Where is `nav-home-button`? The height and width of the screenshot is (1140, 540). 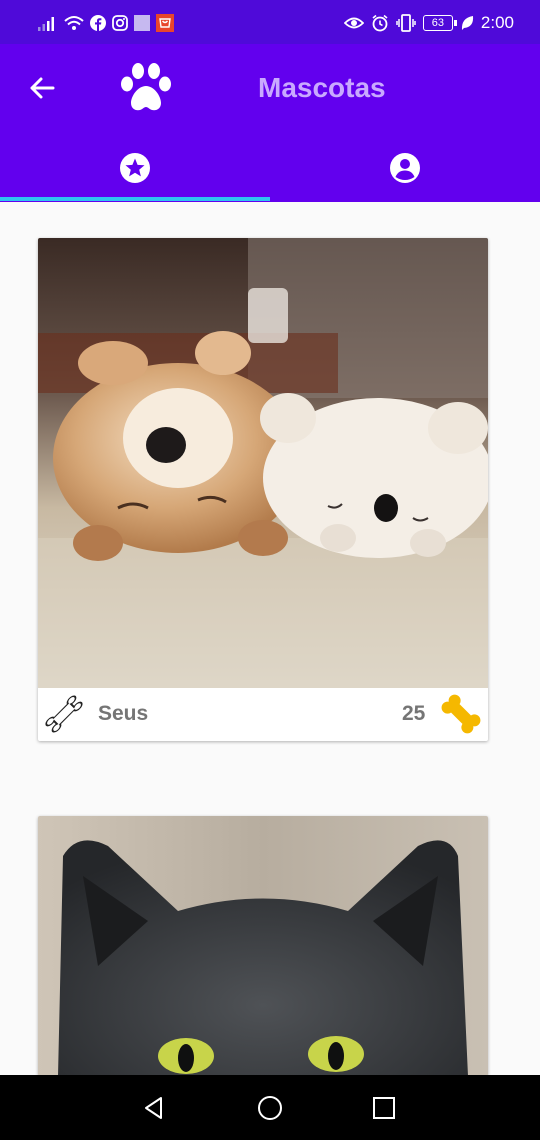 nav-home-button is located at coordinates (270, 1108).